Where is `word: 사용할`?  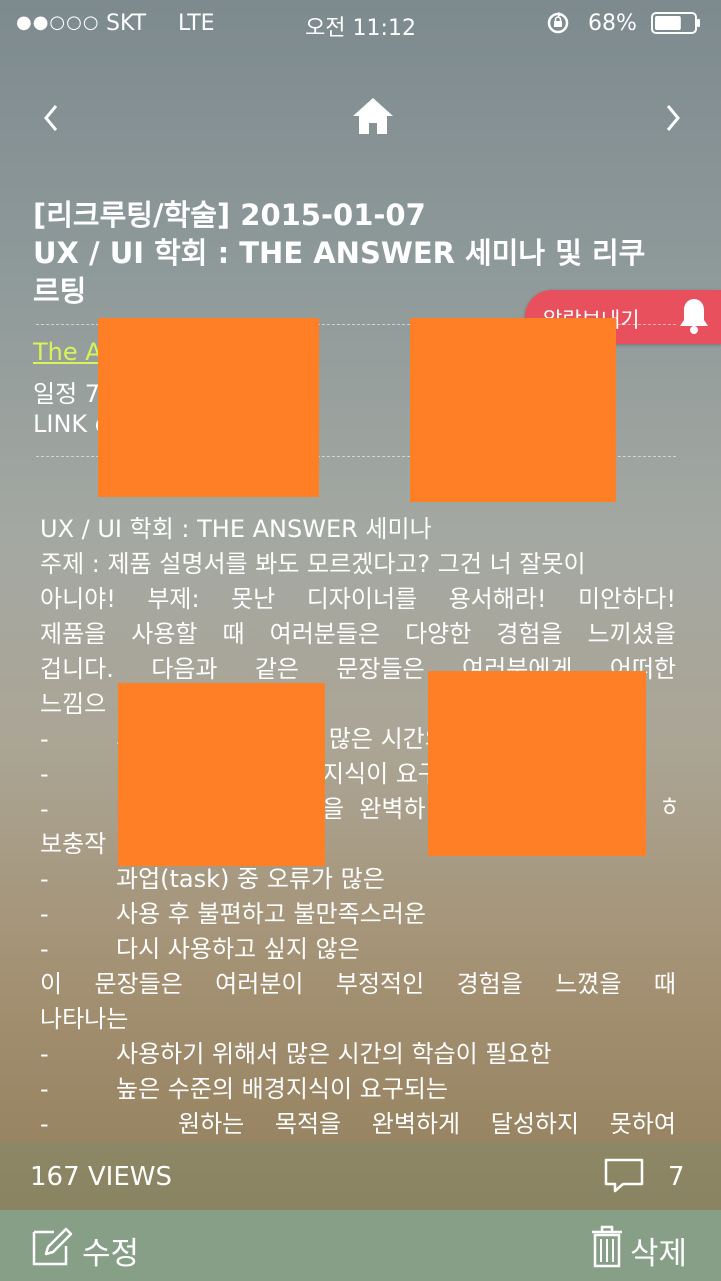 word: 사용할 is located at coordinates (164, 634).